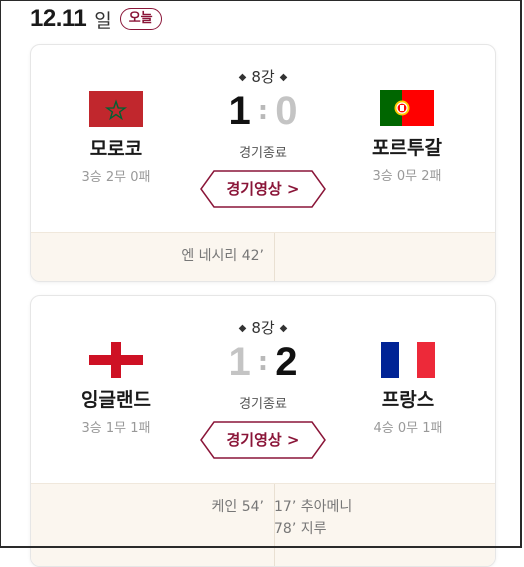  Describe the element at coordinates (222, 256) in the screenshot. I see `goal-item: 엔 네시리 42’` at that location.